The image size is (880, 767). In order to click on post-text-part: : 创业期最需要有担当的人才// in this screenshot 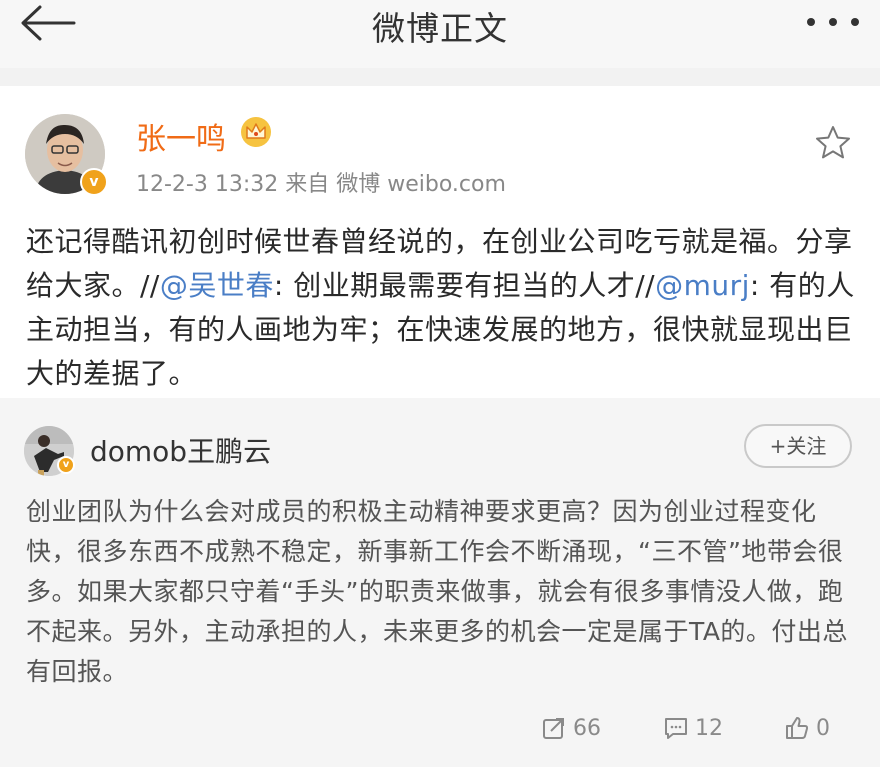, I will do `click(464, 285)`.